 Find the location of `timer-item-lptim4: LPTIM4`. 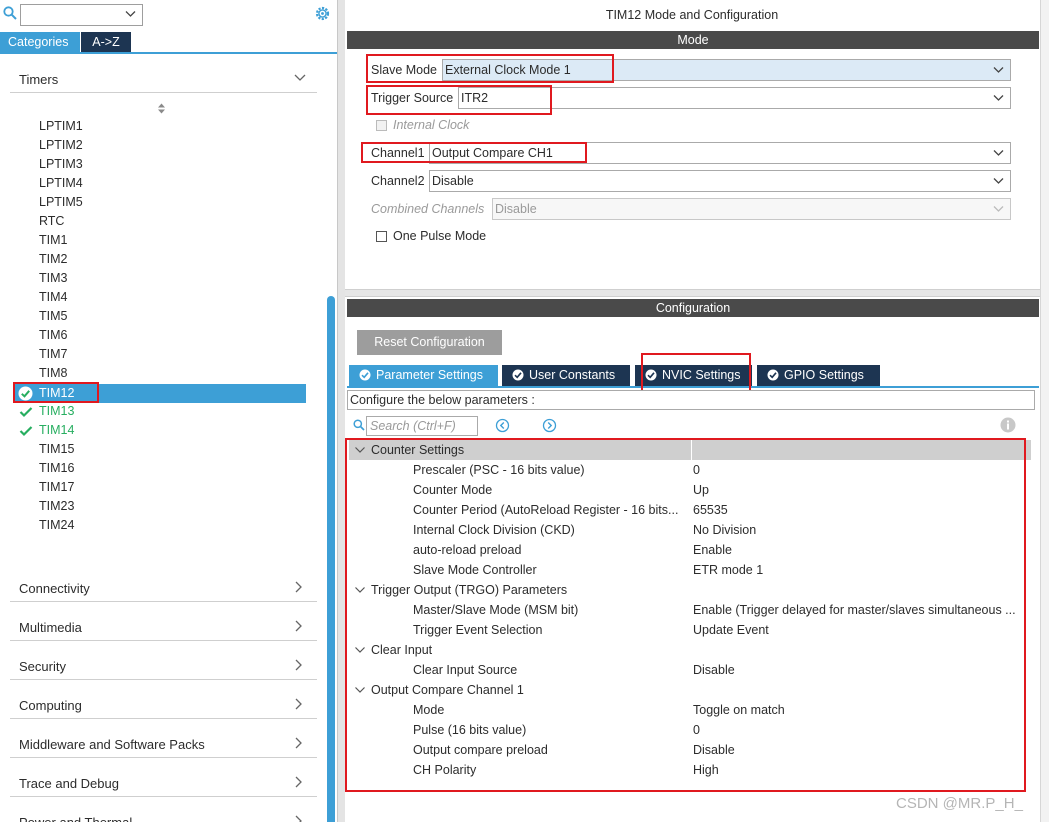

timer-item-lptim4: LPTIM4 is located at coordinates (61, 183).